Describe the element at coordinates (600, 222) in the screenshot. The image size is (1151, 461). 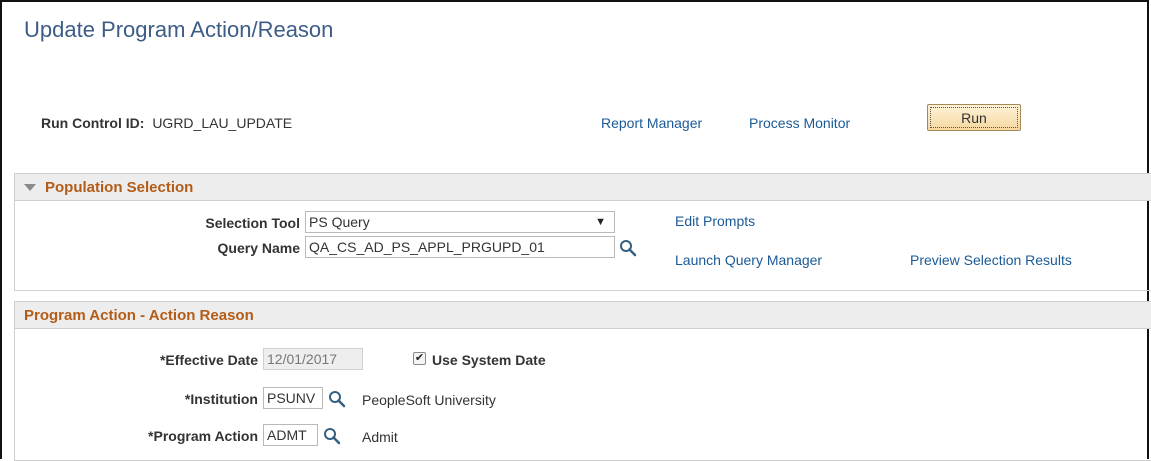
I see `dropdown-arrow-icon: ▼` at that location.